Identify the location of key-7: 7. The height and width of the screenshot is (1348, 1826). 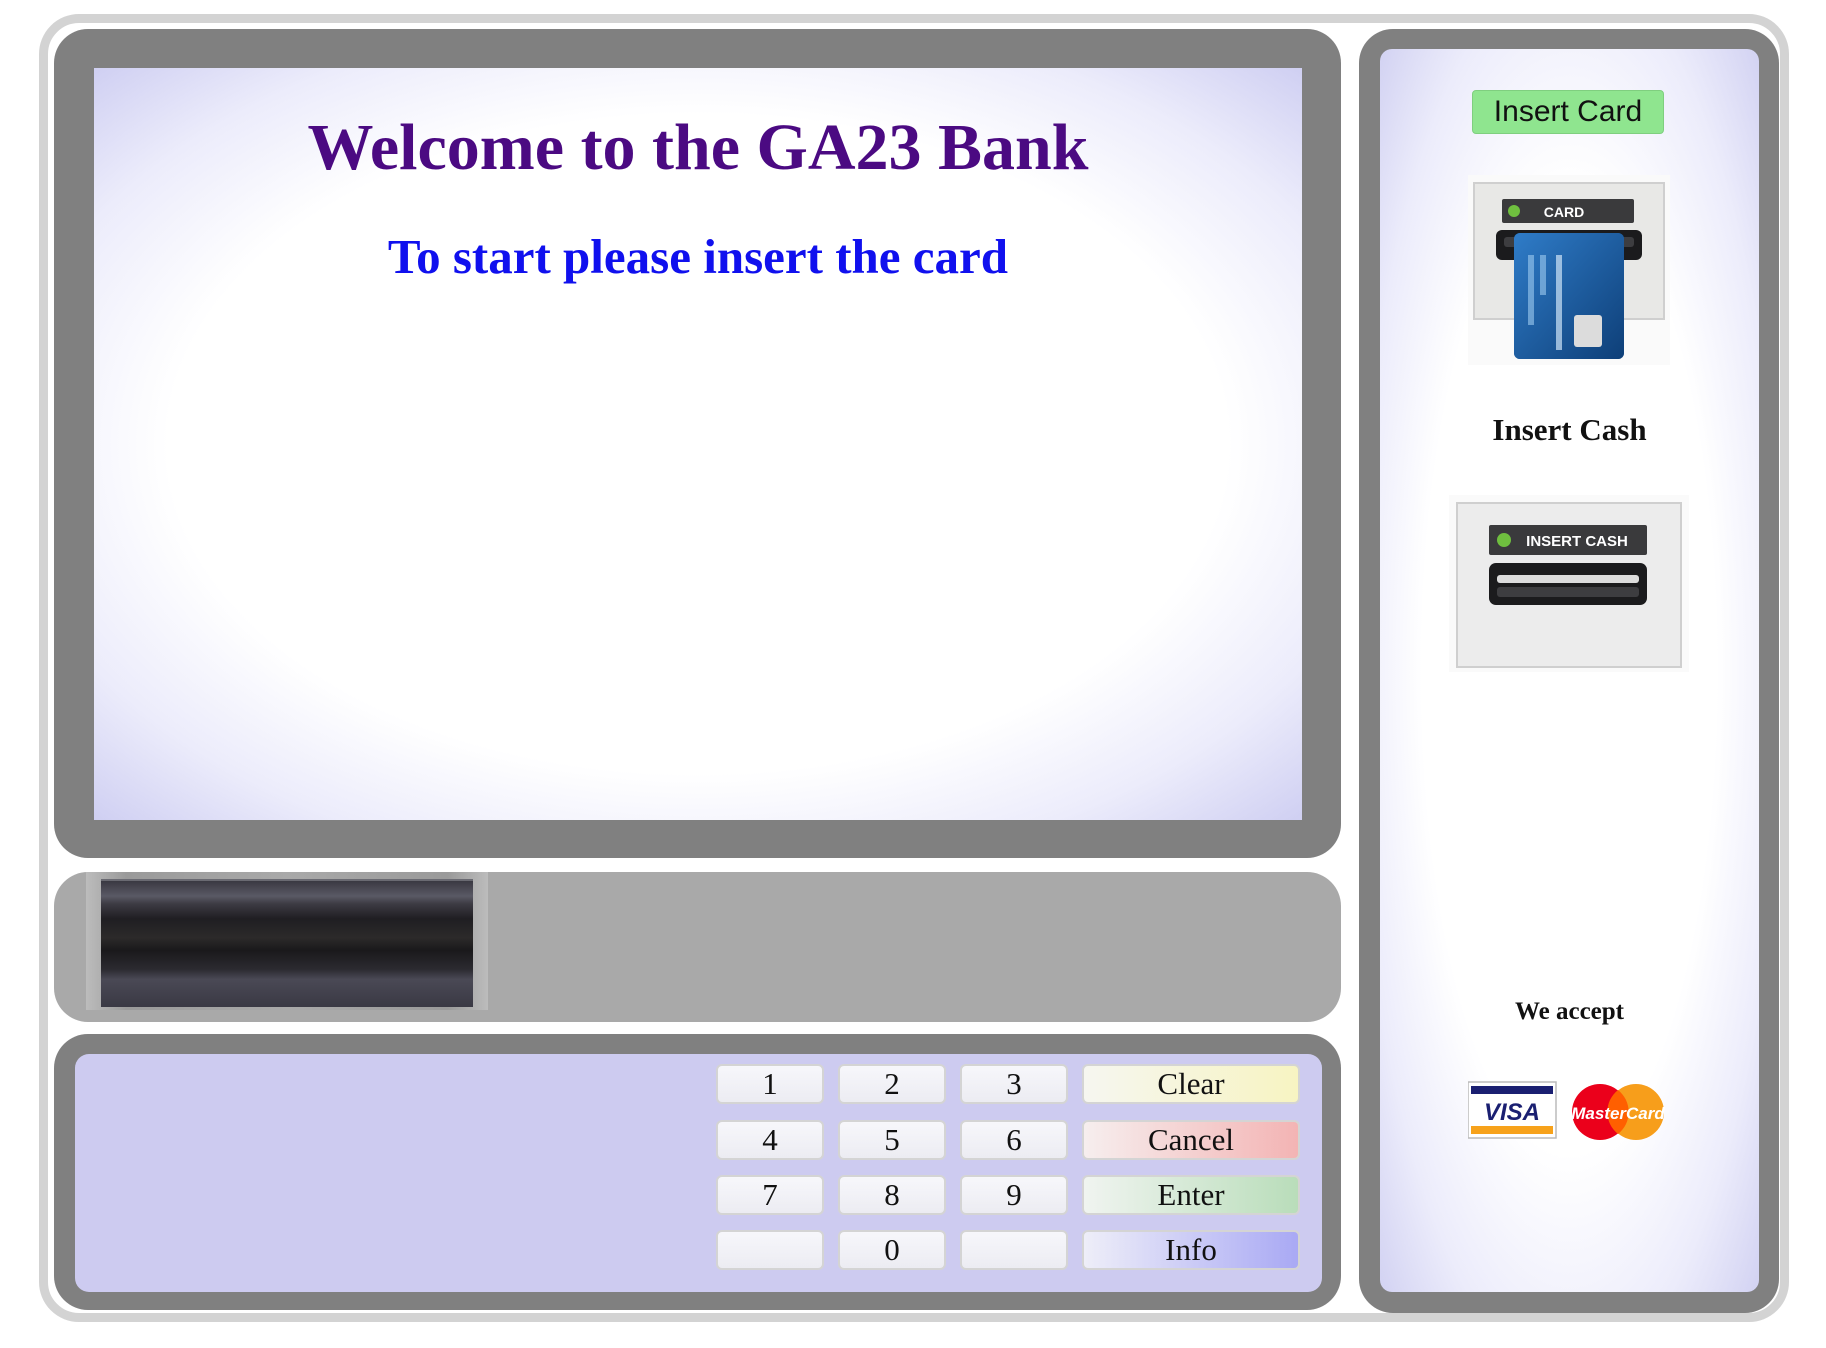
(770, 1195).